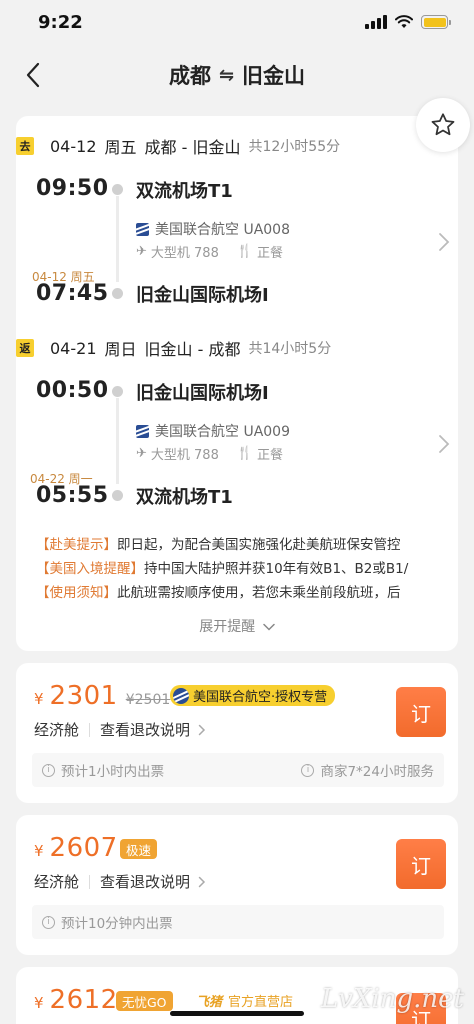 This screenshot has height=1024, width=474. I want to click on store-text: 官方直营店, so click(261, 1002).